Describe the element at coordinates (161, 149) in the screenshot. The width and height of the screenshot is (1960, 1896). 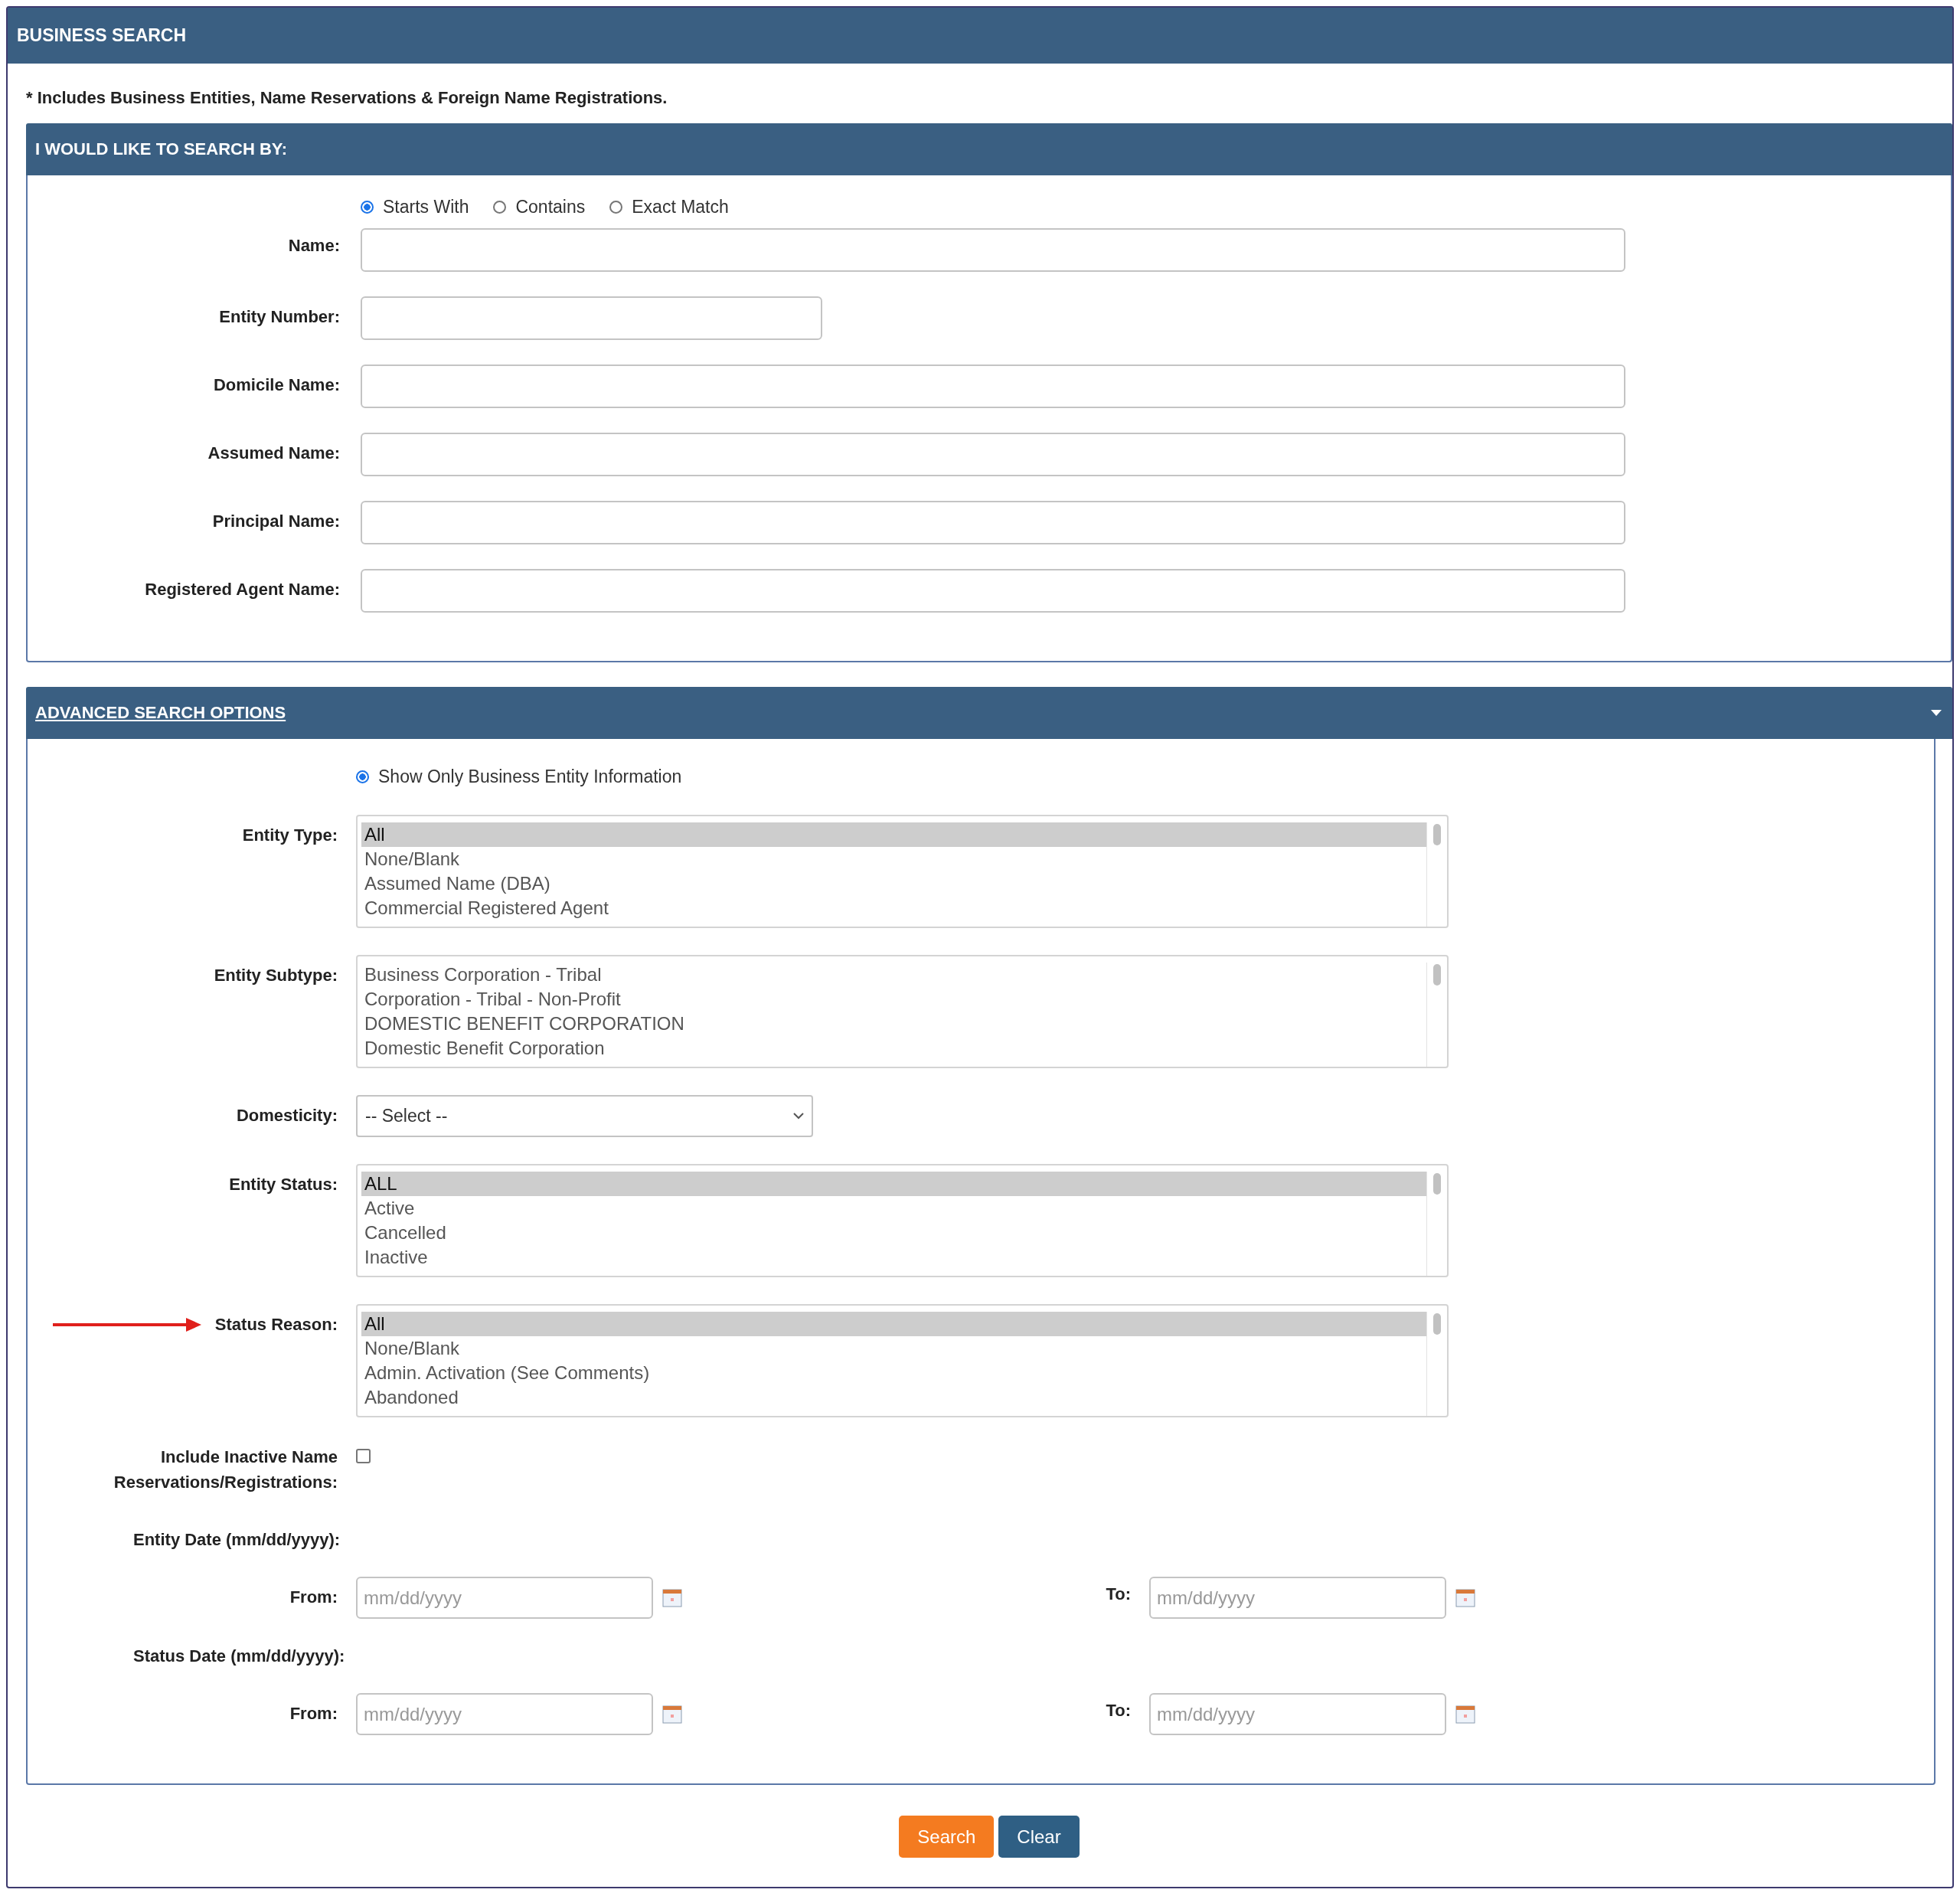
I see `section-title: I WOULD LIKE TO SEARCH BY:` at that location.